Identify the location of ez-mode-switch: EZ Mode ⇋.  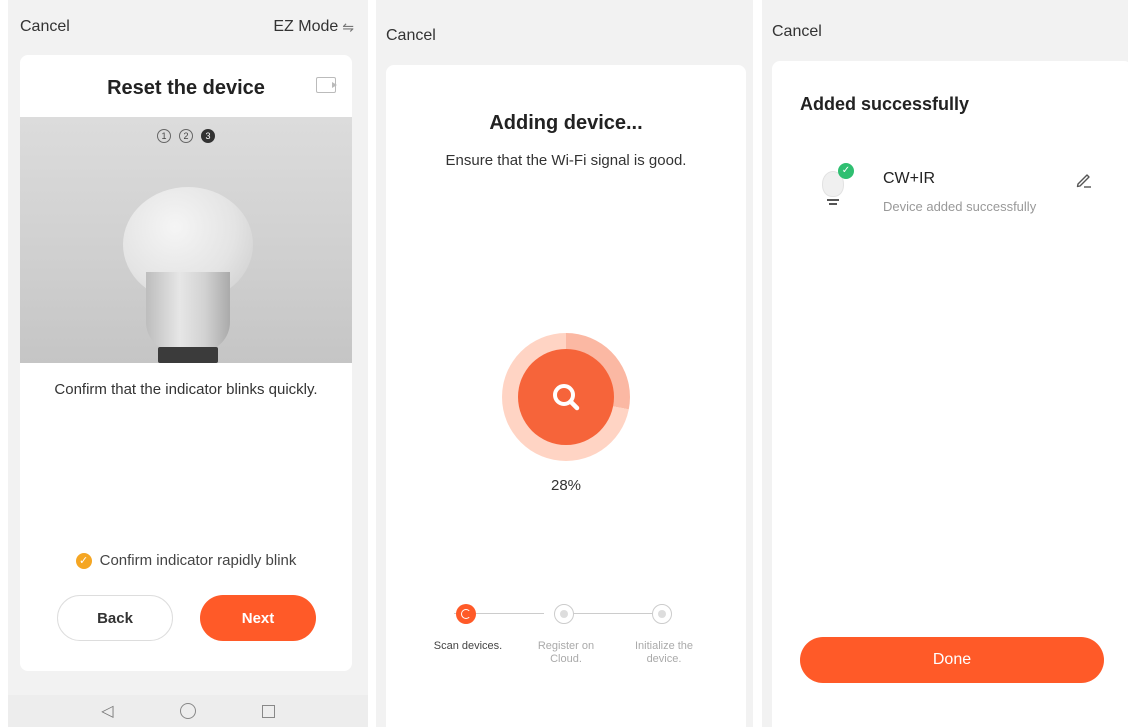
(313, 27).